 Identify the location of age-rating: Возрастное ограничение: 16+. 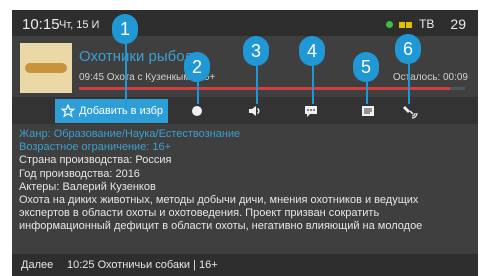
(95, 147).